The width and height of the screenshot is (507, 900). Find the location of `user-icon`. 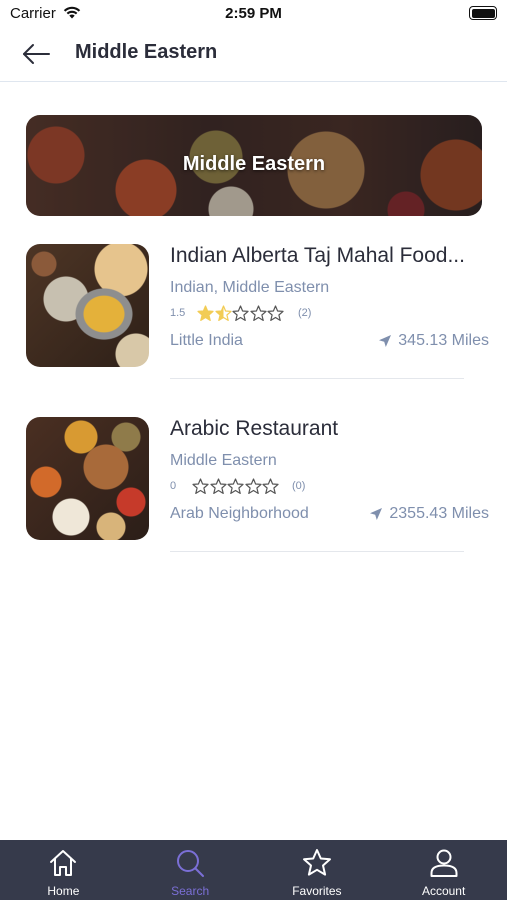

user-icon is located at coordinates (444, 863).